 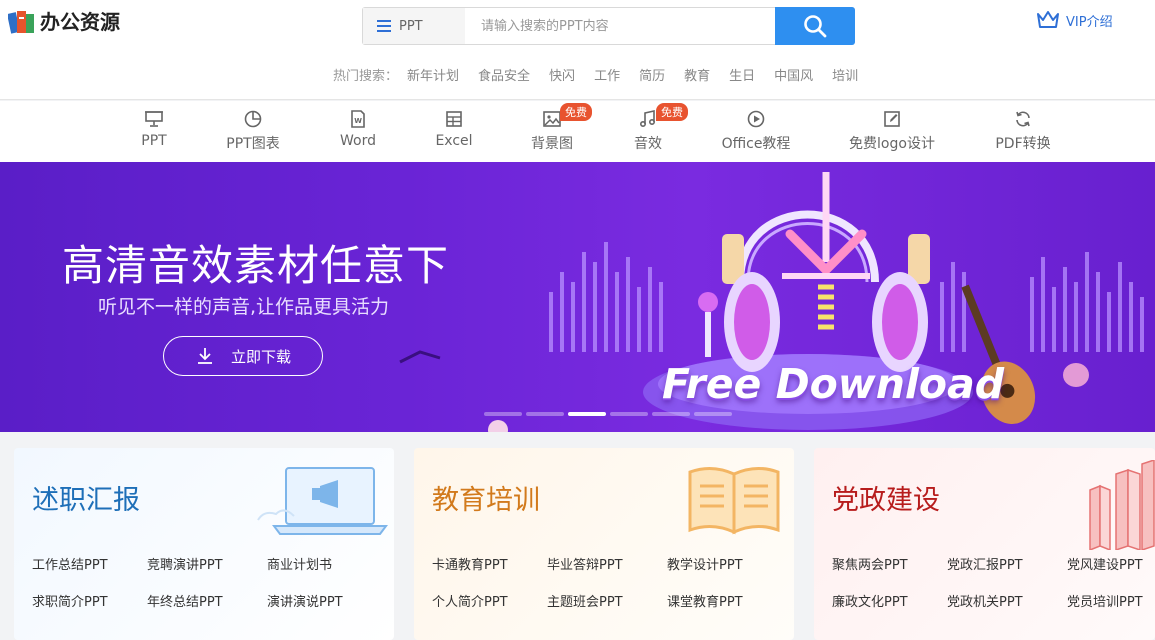 I want to click on card-title: 述职汇报, so click(x=86, y=497).